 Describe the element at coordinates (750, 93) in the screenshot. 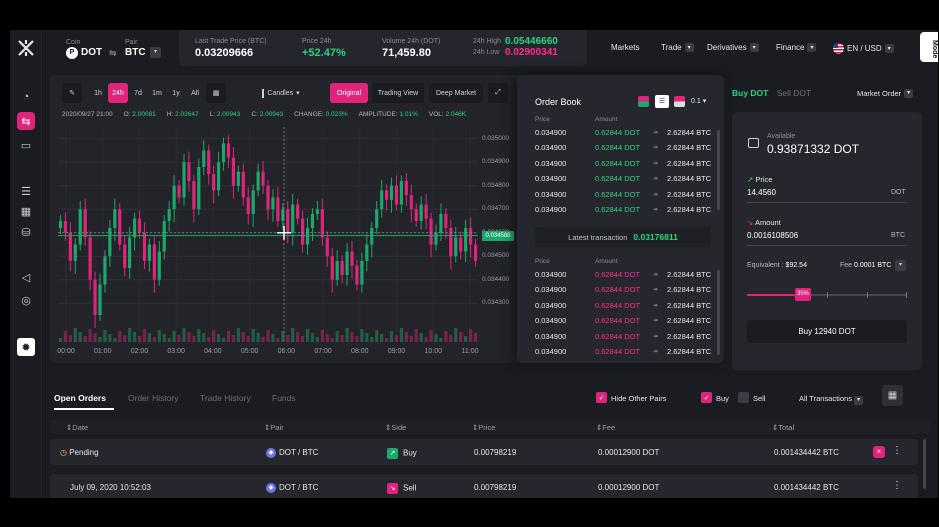

I see `buy-tab: Buy DOT` at that location.